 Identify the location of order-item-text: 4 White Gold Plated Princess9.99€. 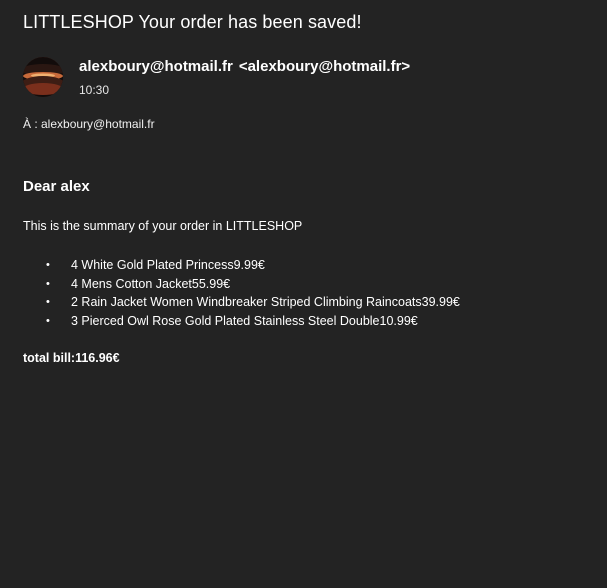
(168, 265).